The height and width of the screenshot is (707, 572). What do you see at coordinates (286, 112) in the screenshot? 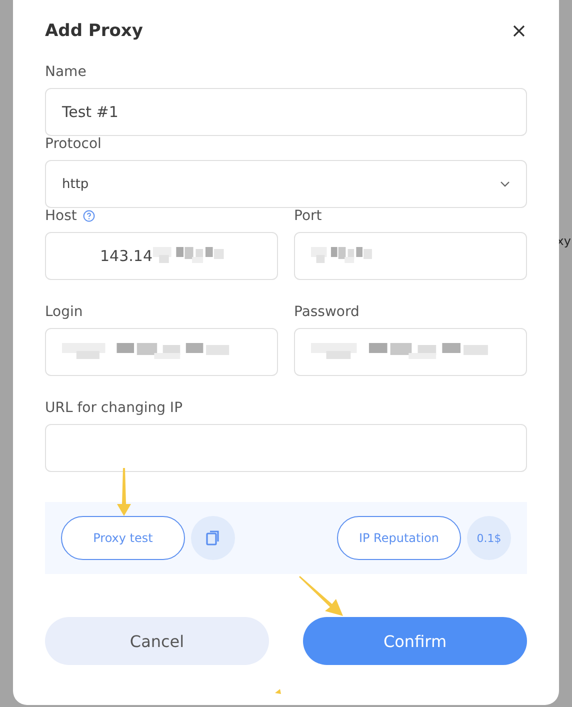
I see `input-field: Test #1` at bounding box center [286, 112].